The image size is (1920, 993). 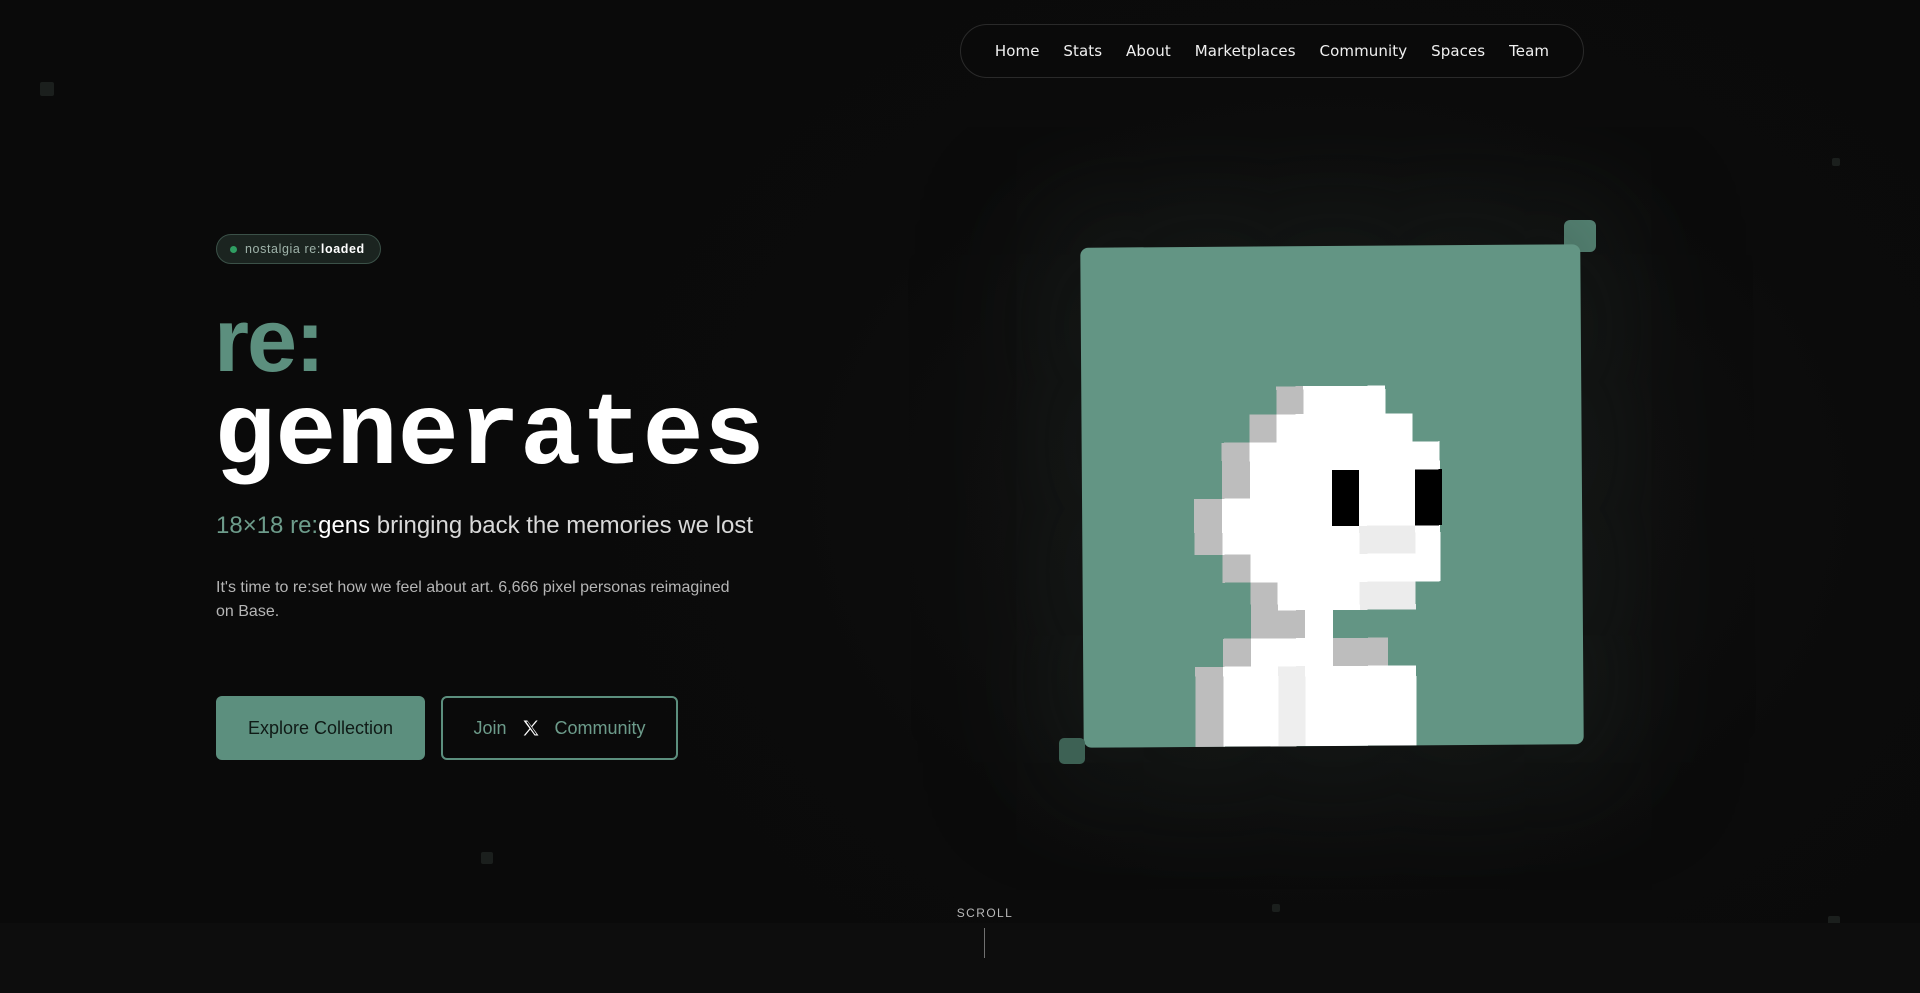 I want to click on join-community-button: Join Community, so click(x=559, y=728).